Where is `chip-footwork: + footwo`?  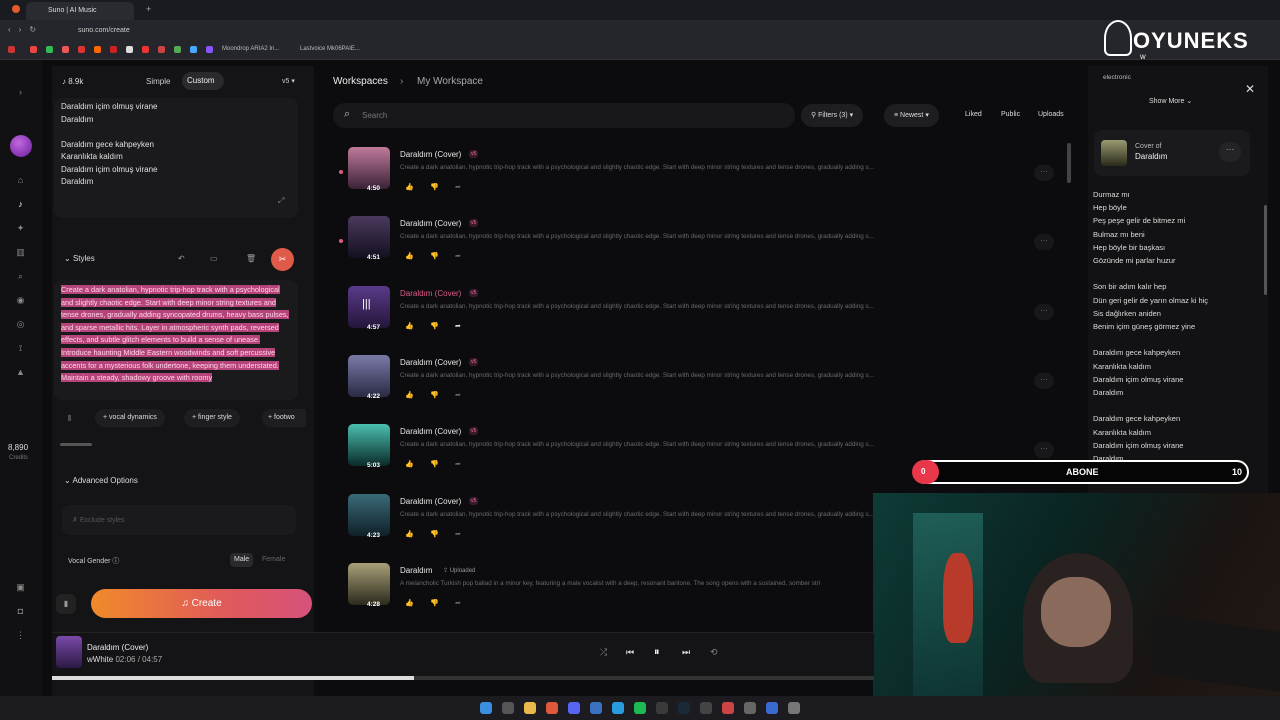
chip-footwork: + footwo is located at coordinates (284, 418).